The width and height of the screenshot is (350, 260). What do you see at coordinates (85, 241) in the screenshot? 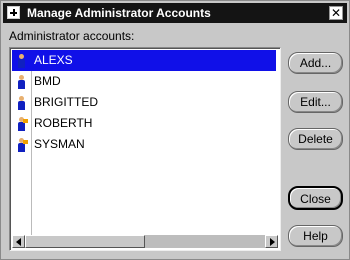
I see `scrollbar-thumb` at bounding box center [85, 241].